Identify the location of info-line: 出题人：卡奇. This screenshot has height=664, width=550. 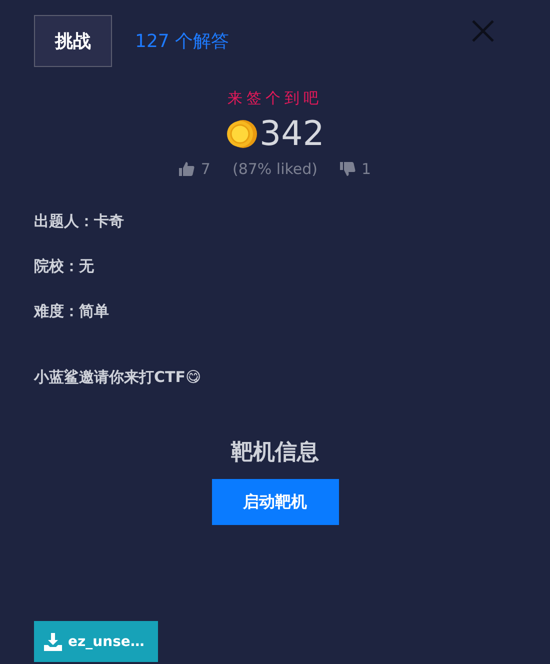
(79, 221).